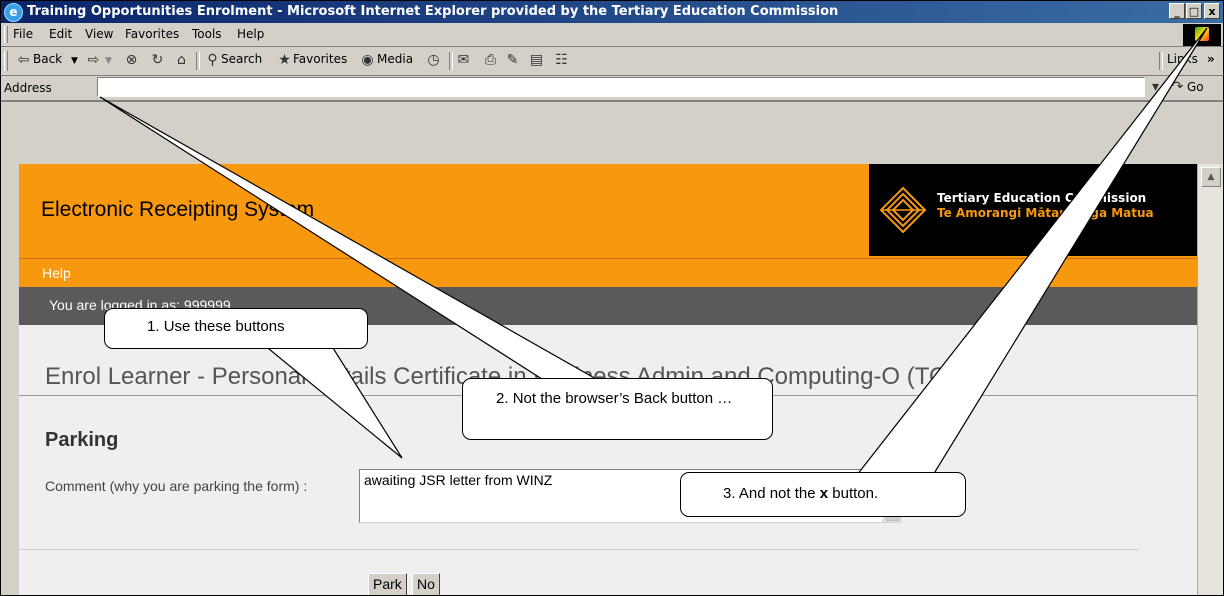 This screenshot has width=1224, height=596. Describe the element at coordinates (241, 59) in the screenshot. I see `search-button: Search` at that location.